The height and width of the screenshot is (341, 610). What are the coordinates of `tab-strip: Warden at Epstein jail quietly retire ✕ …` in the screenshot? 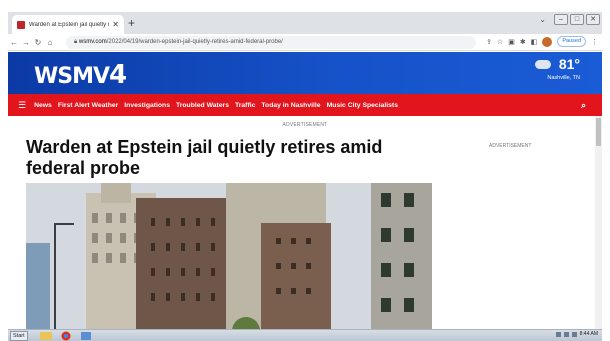 It's located at (305, 23).